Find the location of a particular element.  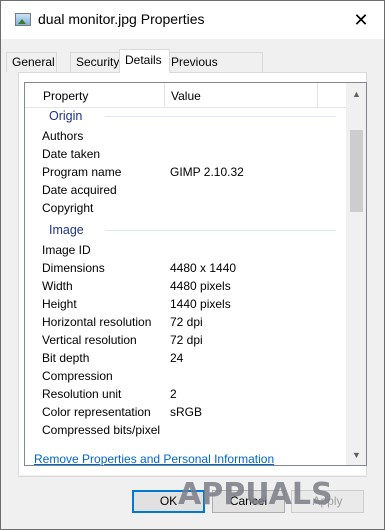

property-name: Resolution unit is located at coordinates (82, 394).